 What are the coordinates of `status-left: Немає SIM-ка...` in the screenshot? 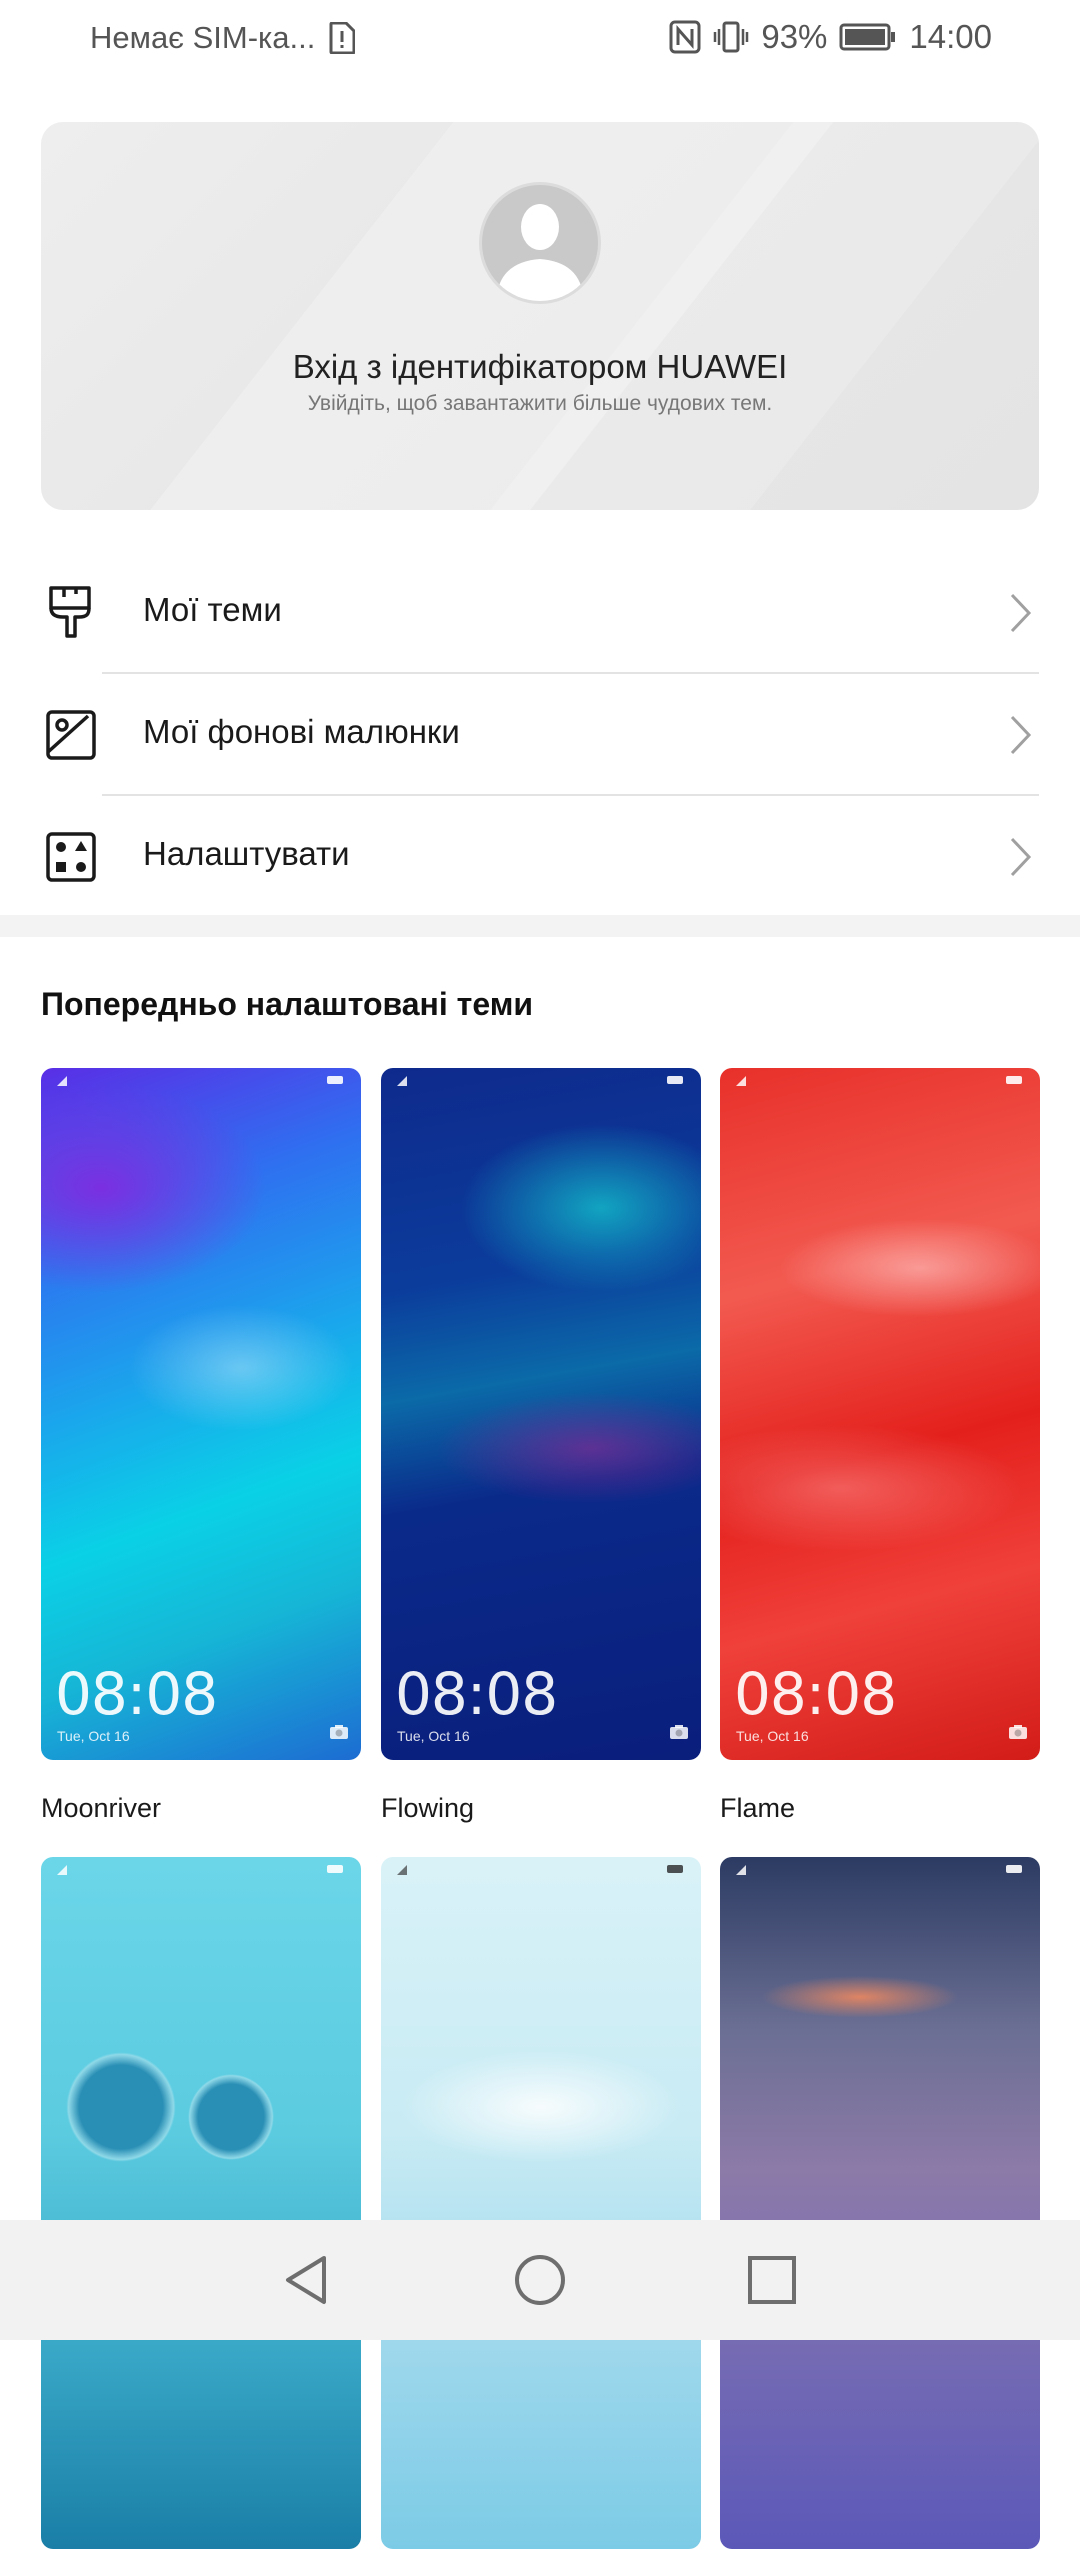 It's located at (223, 38).